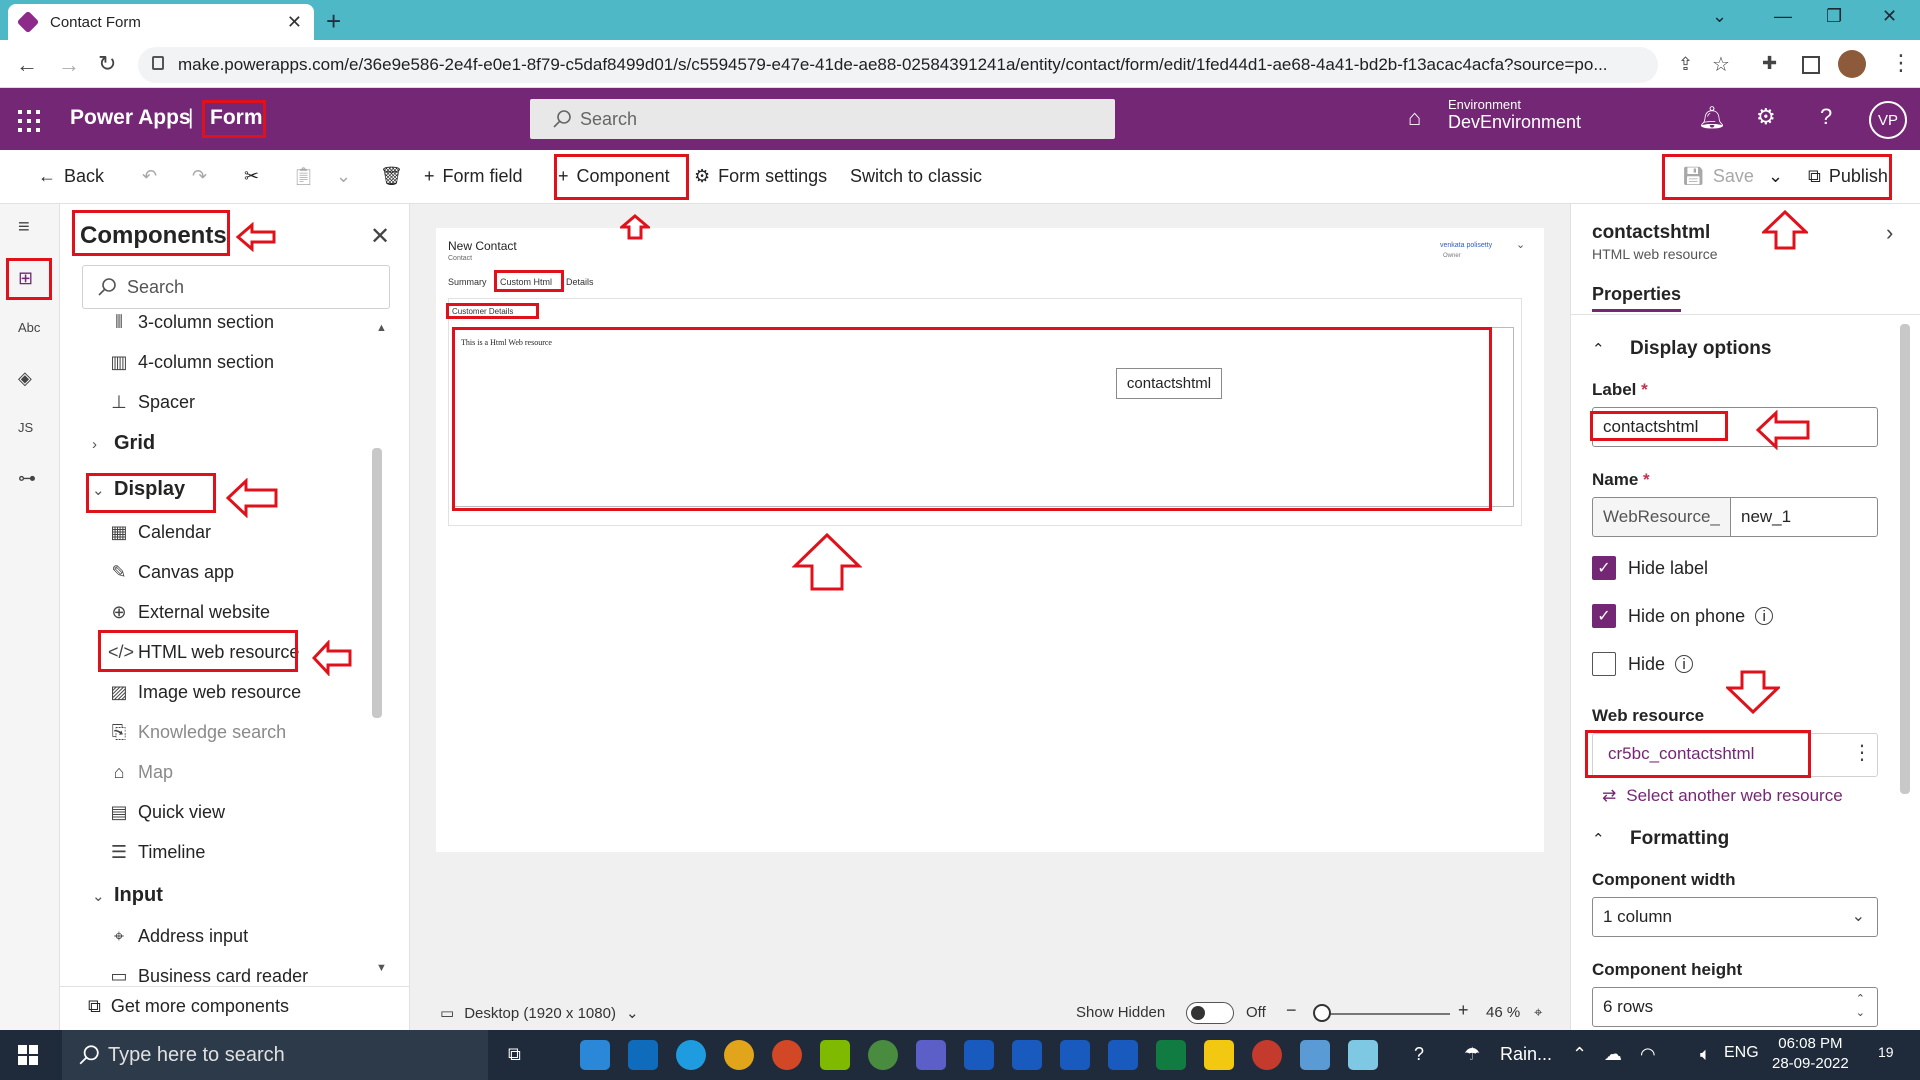  What do you see at coordinates (595, 1055) in the screenshot?
I see `taskbar-app-icon` at bounding box center [595, 1055].